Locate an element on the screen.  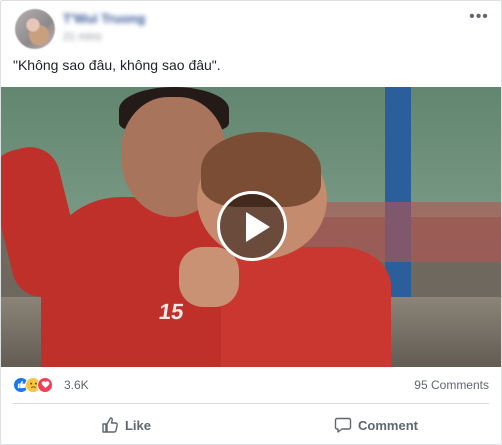
post-stats: 3.6K 95 Comments is located at coordinates (251, 386).